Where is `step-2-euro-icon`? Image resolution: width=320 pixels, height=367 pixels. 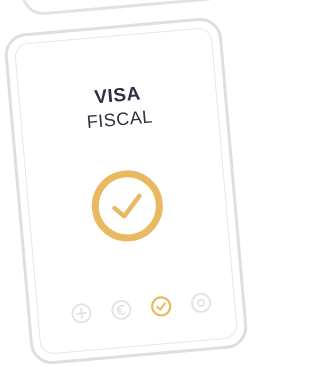 step-2-euro-icon is located at coordinates (121, 310).